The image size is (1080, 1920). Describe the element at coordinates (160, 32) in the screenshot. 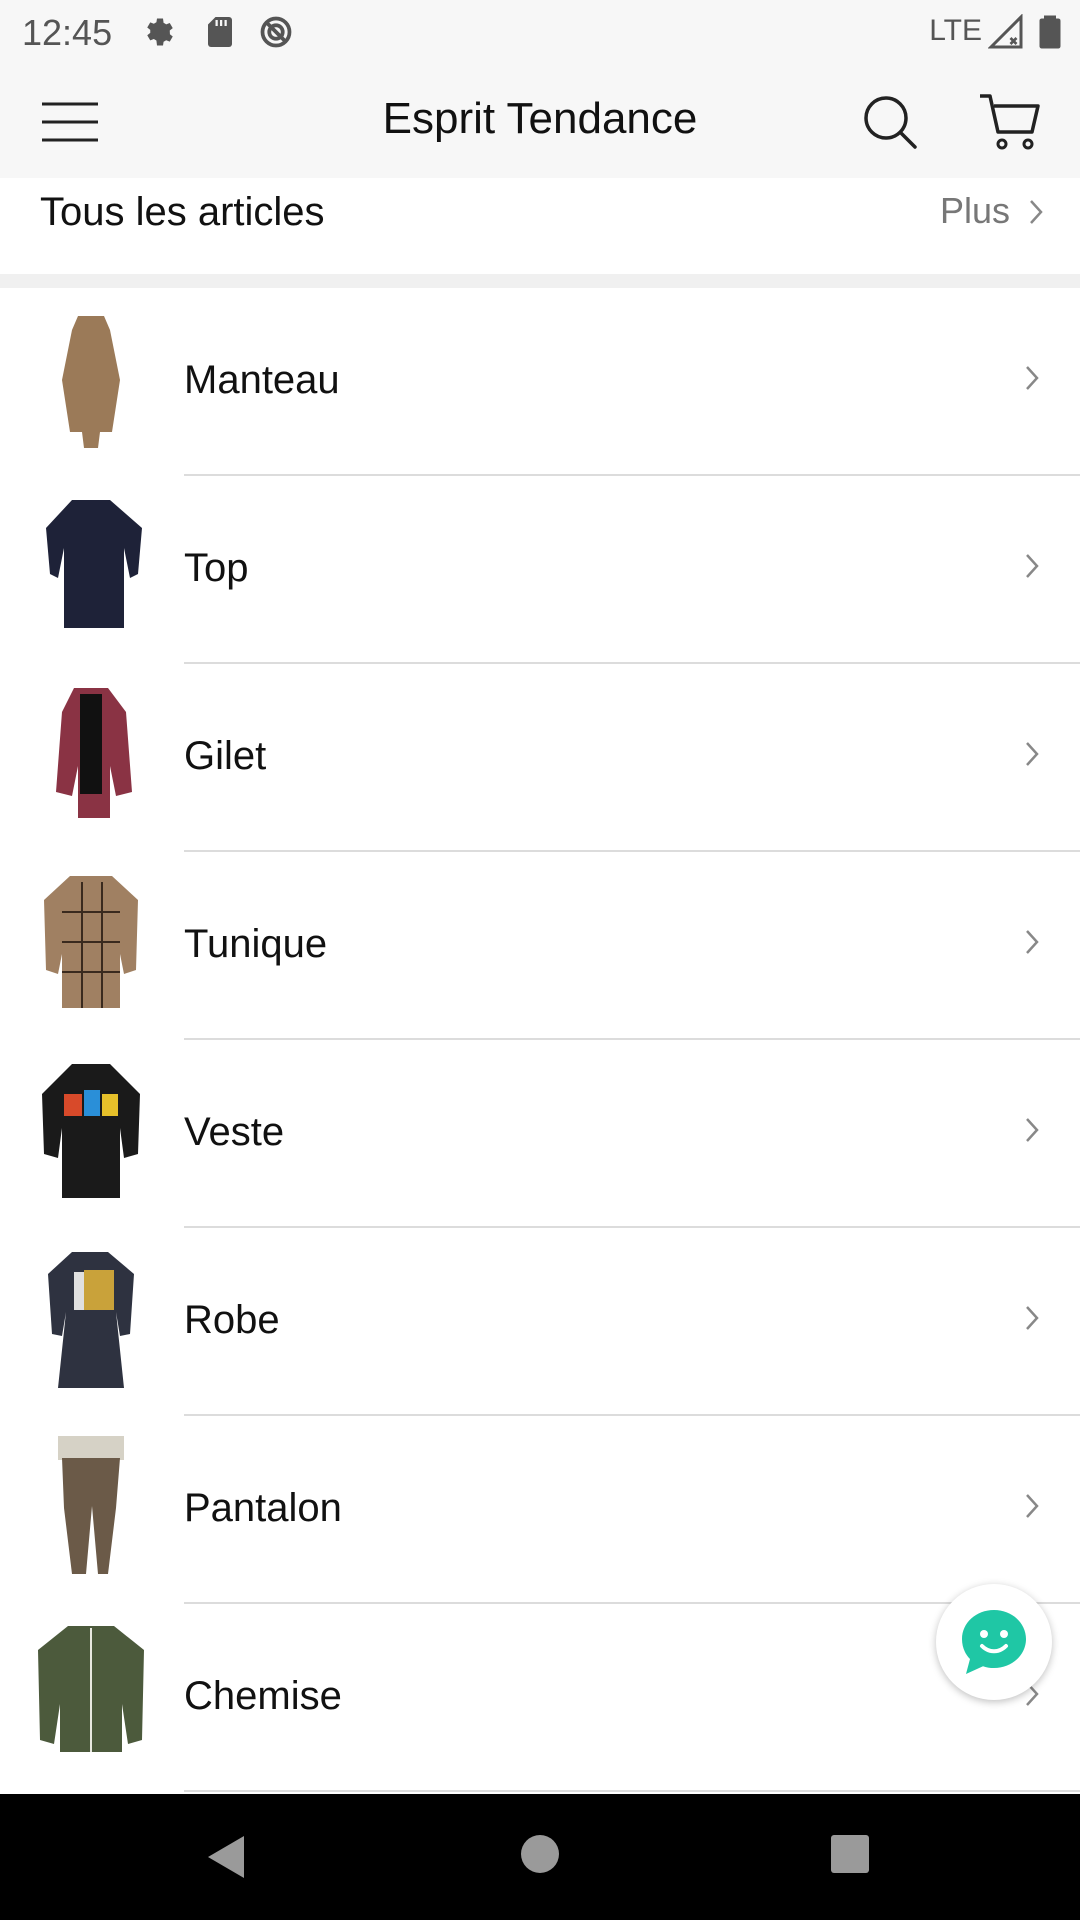

I see `gear-icon` at that location.